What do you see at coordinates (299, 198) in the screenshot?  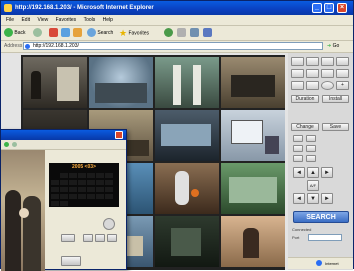 I see `ptz-down-left-button: ◄` at bounding box center [299, 198].